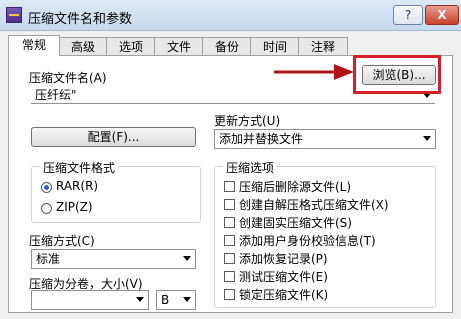 The height and width of the screenshot is (319, 461). What do you see at coordinates (307, 240) in the screenshot?
I see `authenticity-label: 添加用户身份校验信息(T)` at bounding box center [307, 240].